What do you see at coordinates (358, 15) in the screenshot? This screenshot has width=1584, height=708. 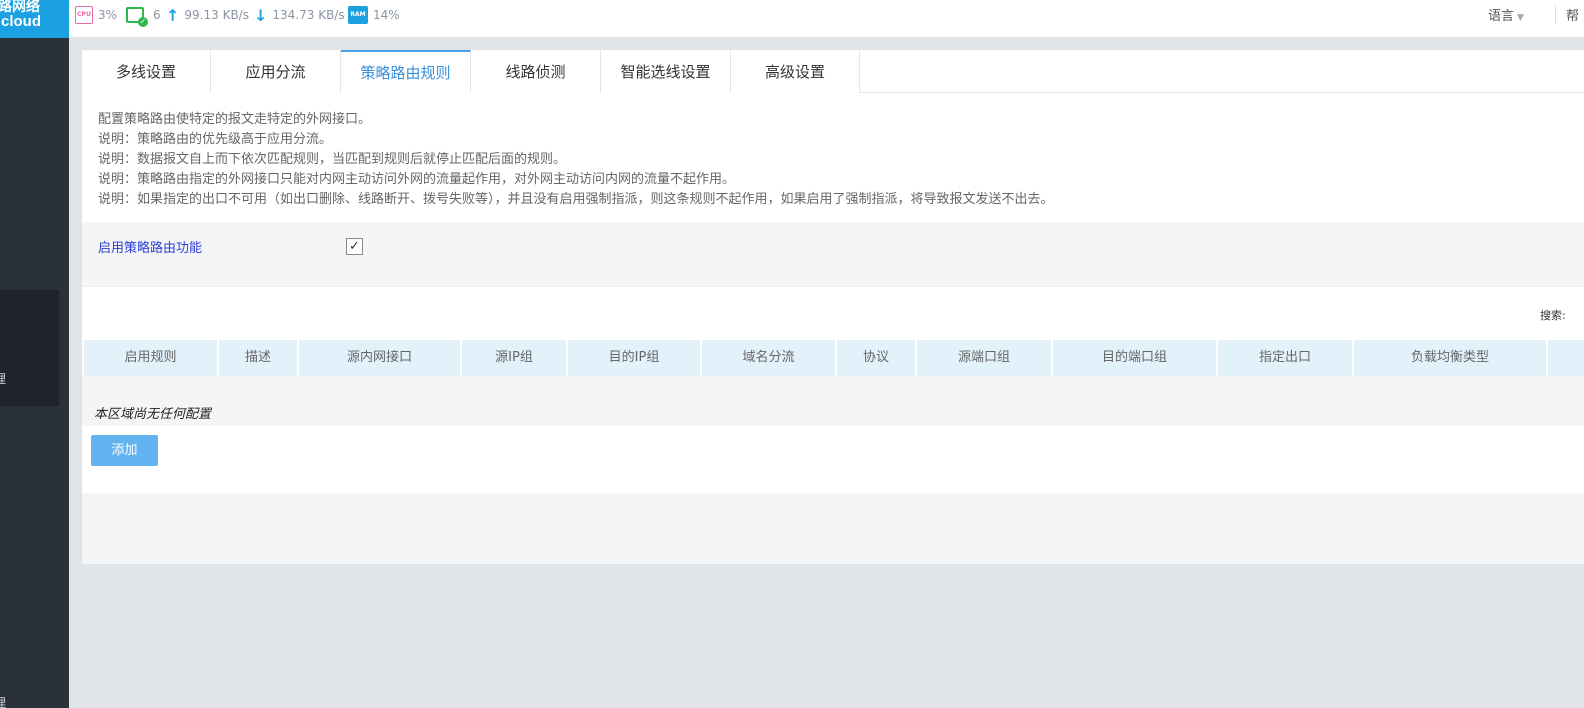 I see `ram-icon: RAM` at bounding box center [358, 15].